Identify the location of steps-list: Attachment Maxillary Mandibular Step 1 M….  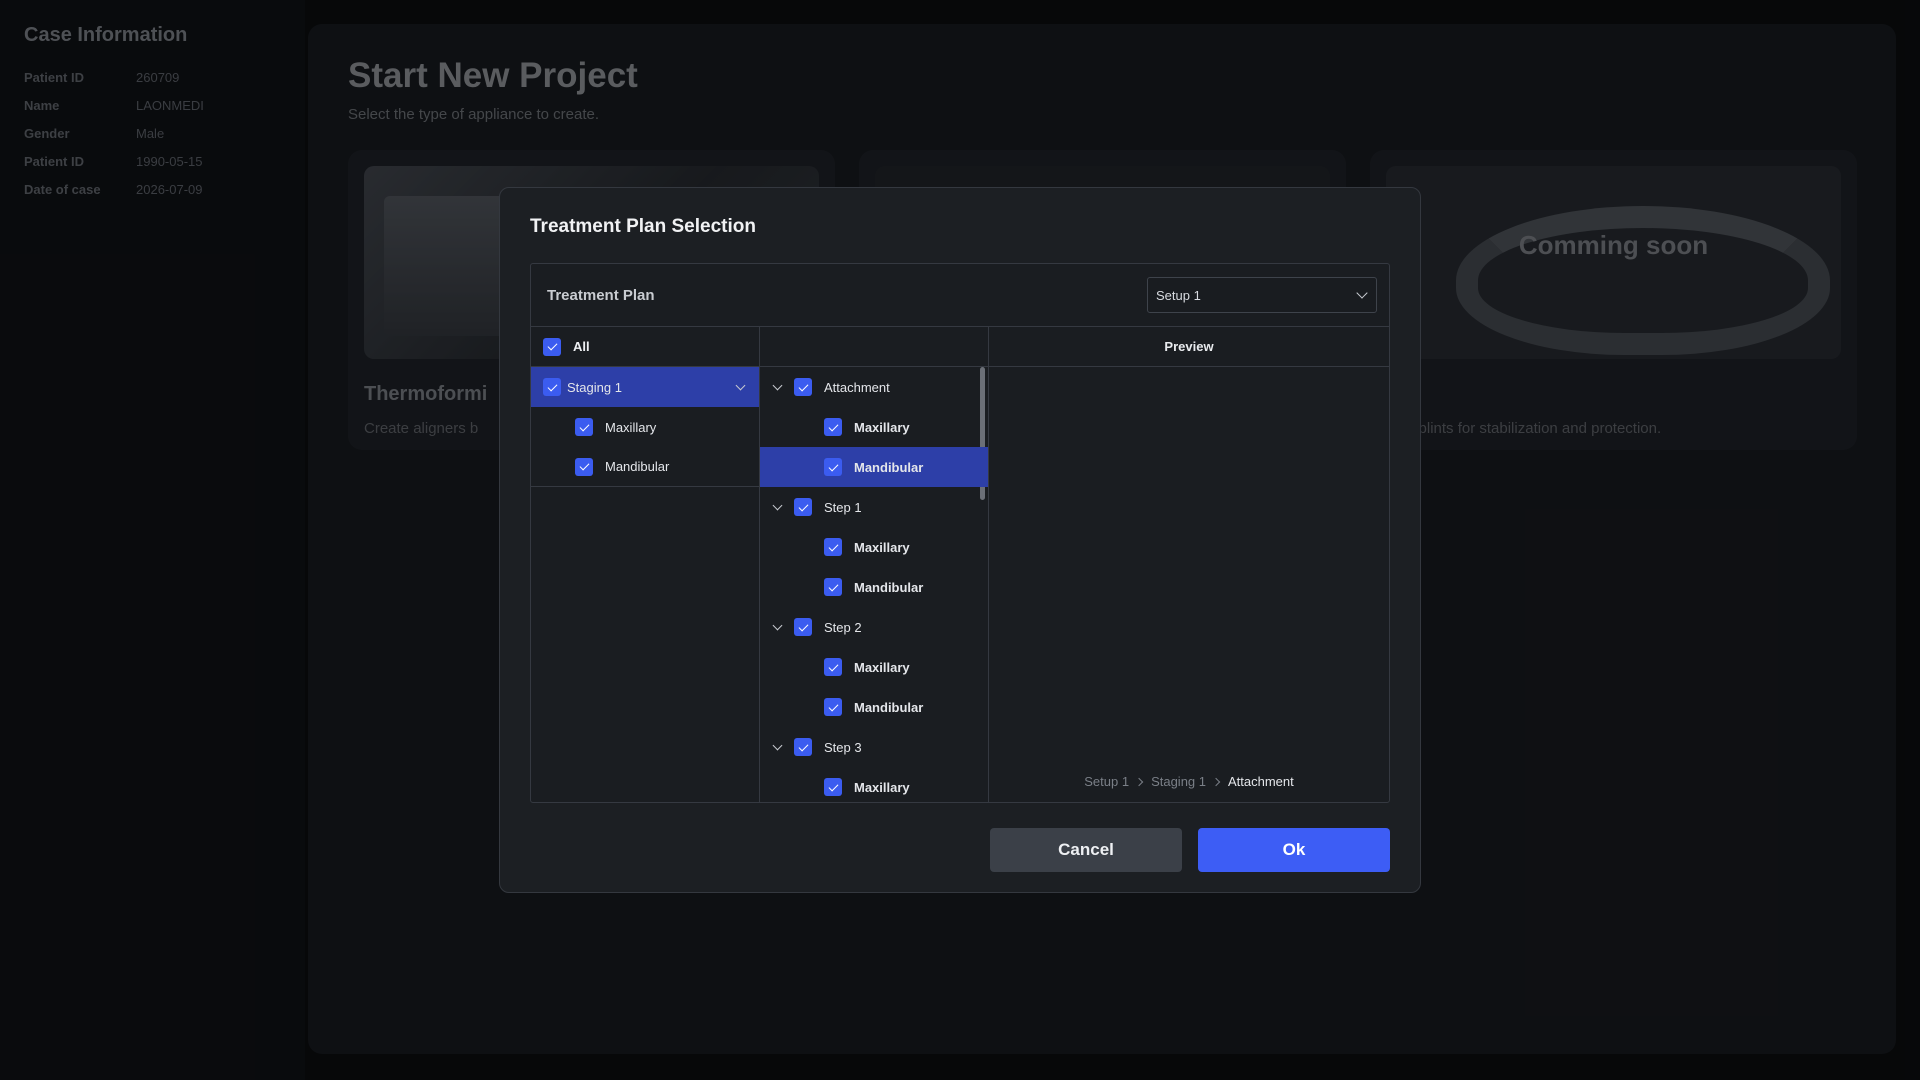
(874, 585).